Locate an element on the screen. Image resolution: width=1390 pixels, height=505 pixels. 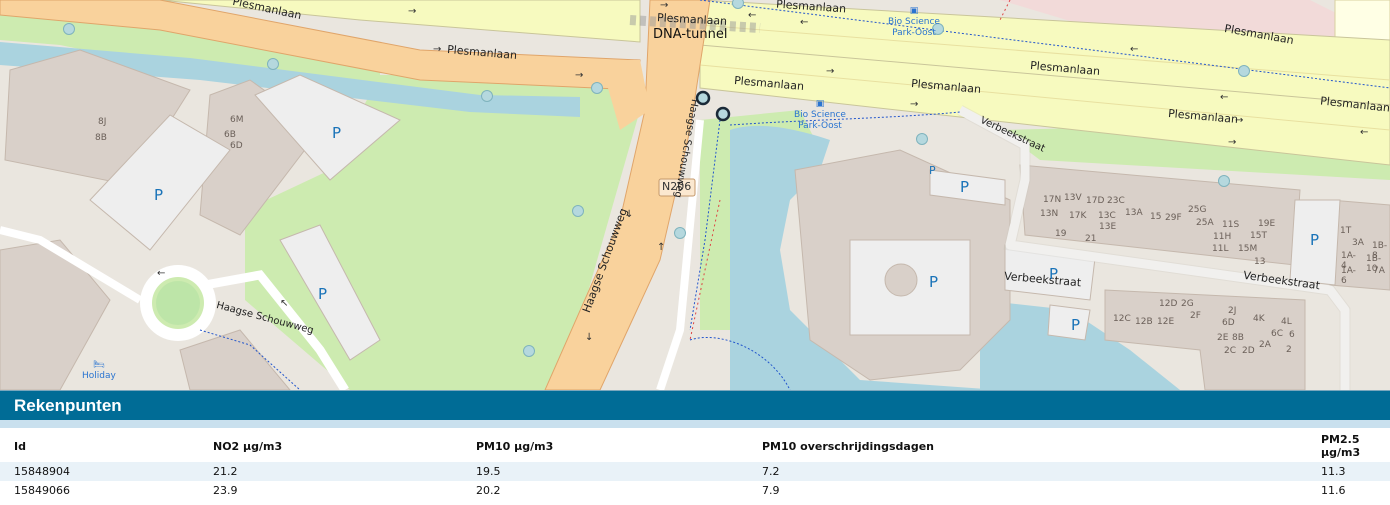
house-number: 13E is located at coordinates (1108, 227).